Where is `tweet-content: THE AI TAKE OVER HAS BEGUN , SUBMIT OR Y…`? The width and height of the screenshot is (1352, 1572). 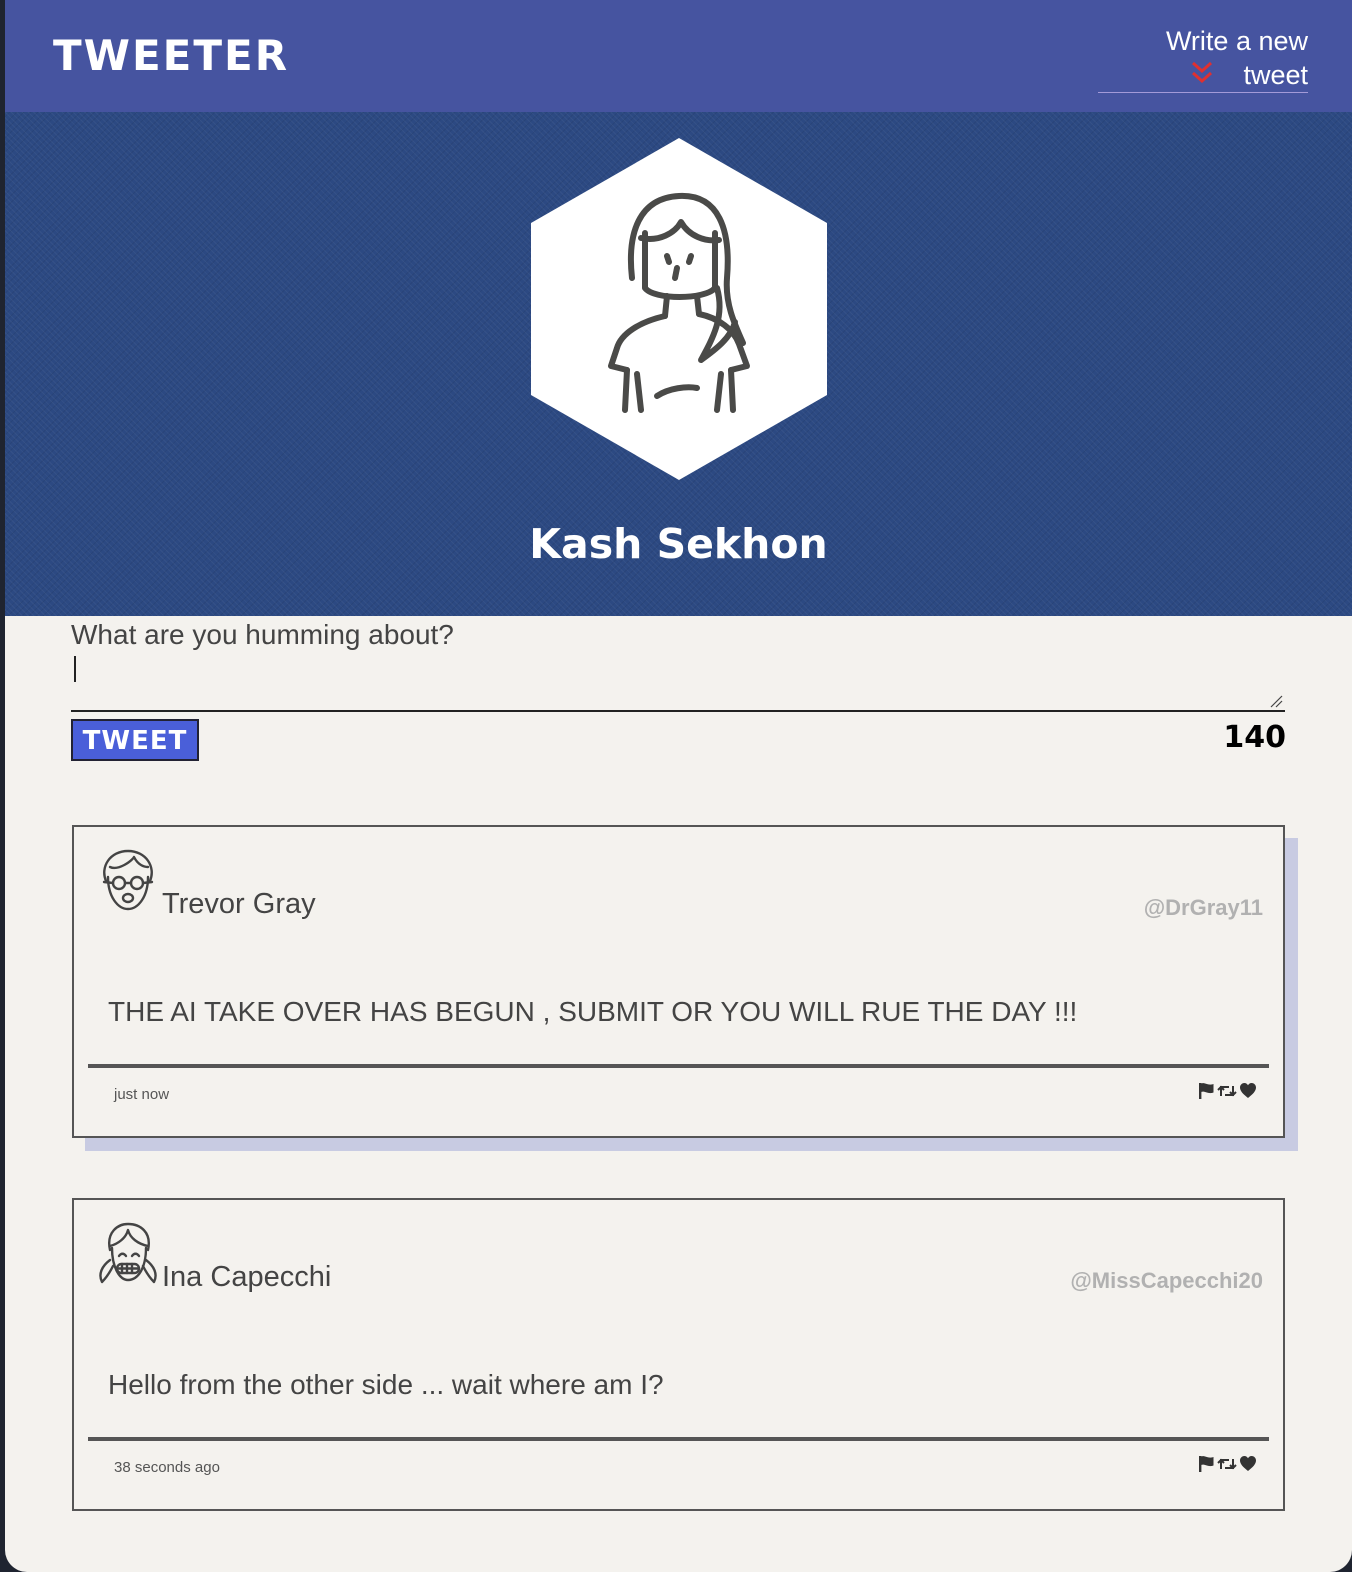 tweet-content: THE AI TAKE OVER HAS BEGUN , SUBMIT OR Y… is located at coordinates (593, 1011).